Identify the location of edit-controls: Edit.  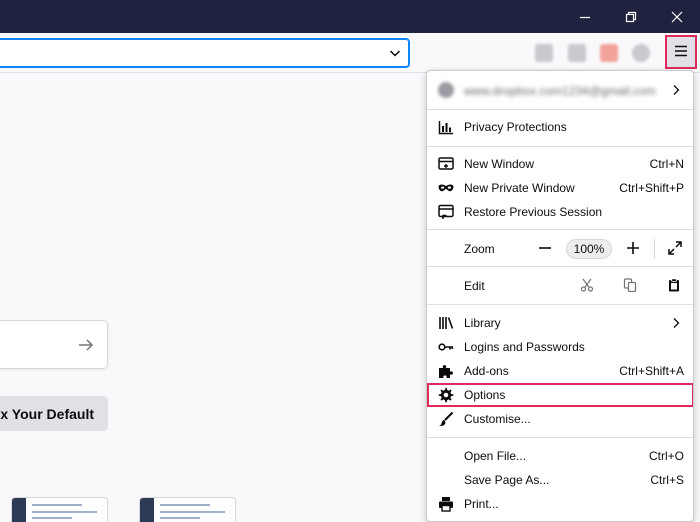
(560, 286).